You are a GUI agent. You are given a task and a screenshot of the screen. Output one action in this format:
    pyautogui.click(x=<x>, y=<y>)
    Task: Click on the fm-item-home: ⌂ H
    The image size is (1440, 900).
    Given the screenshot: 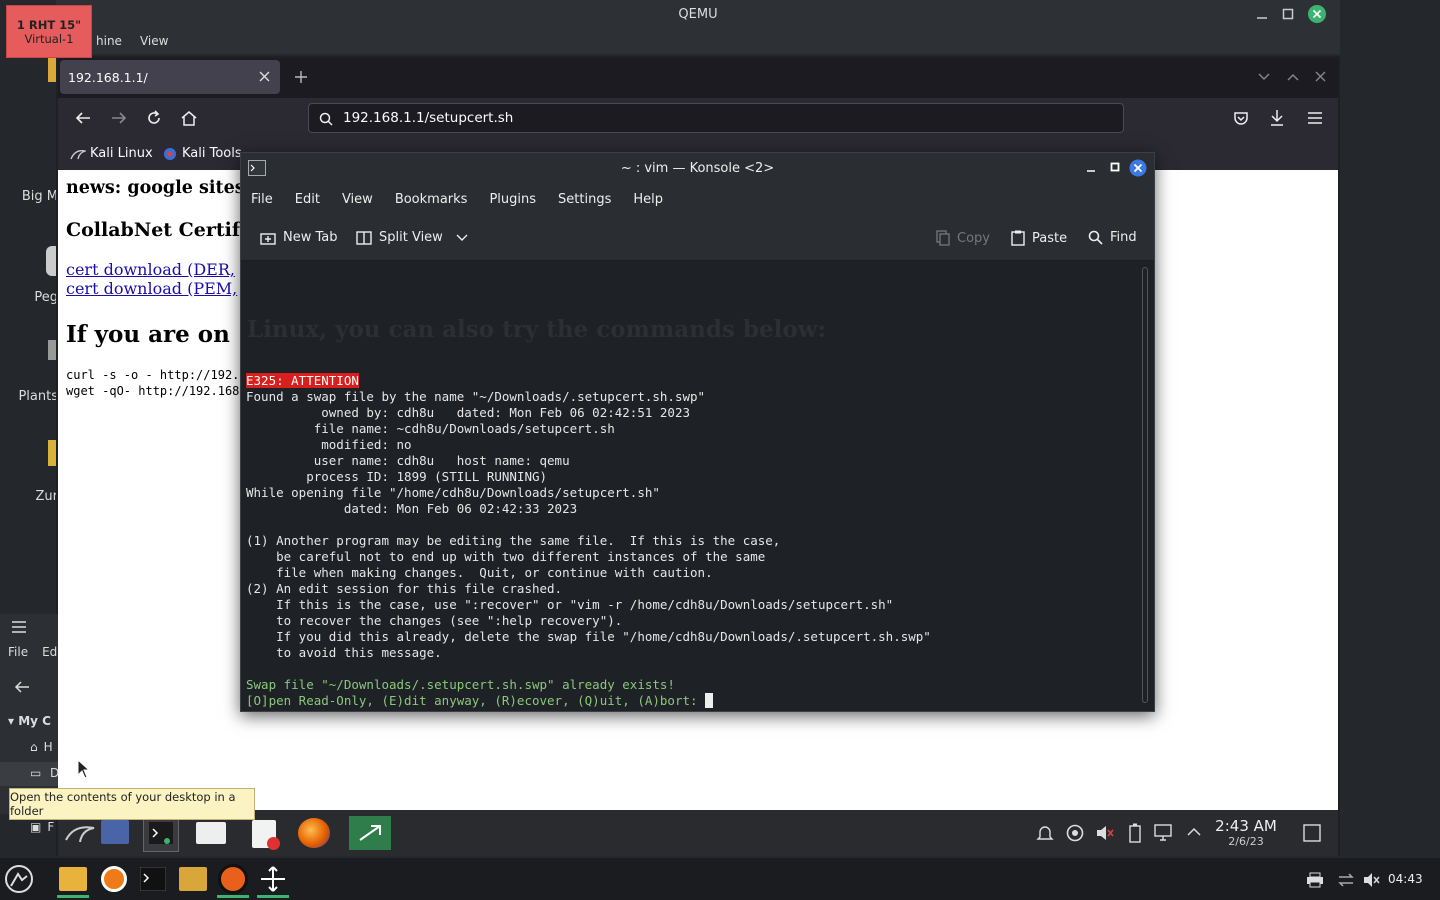 What is the action you would take?
    pyautogui.click(x=41, y=747)
    